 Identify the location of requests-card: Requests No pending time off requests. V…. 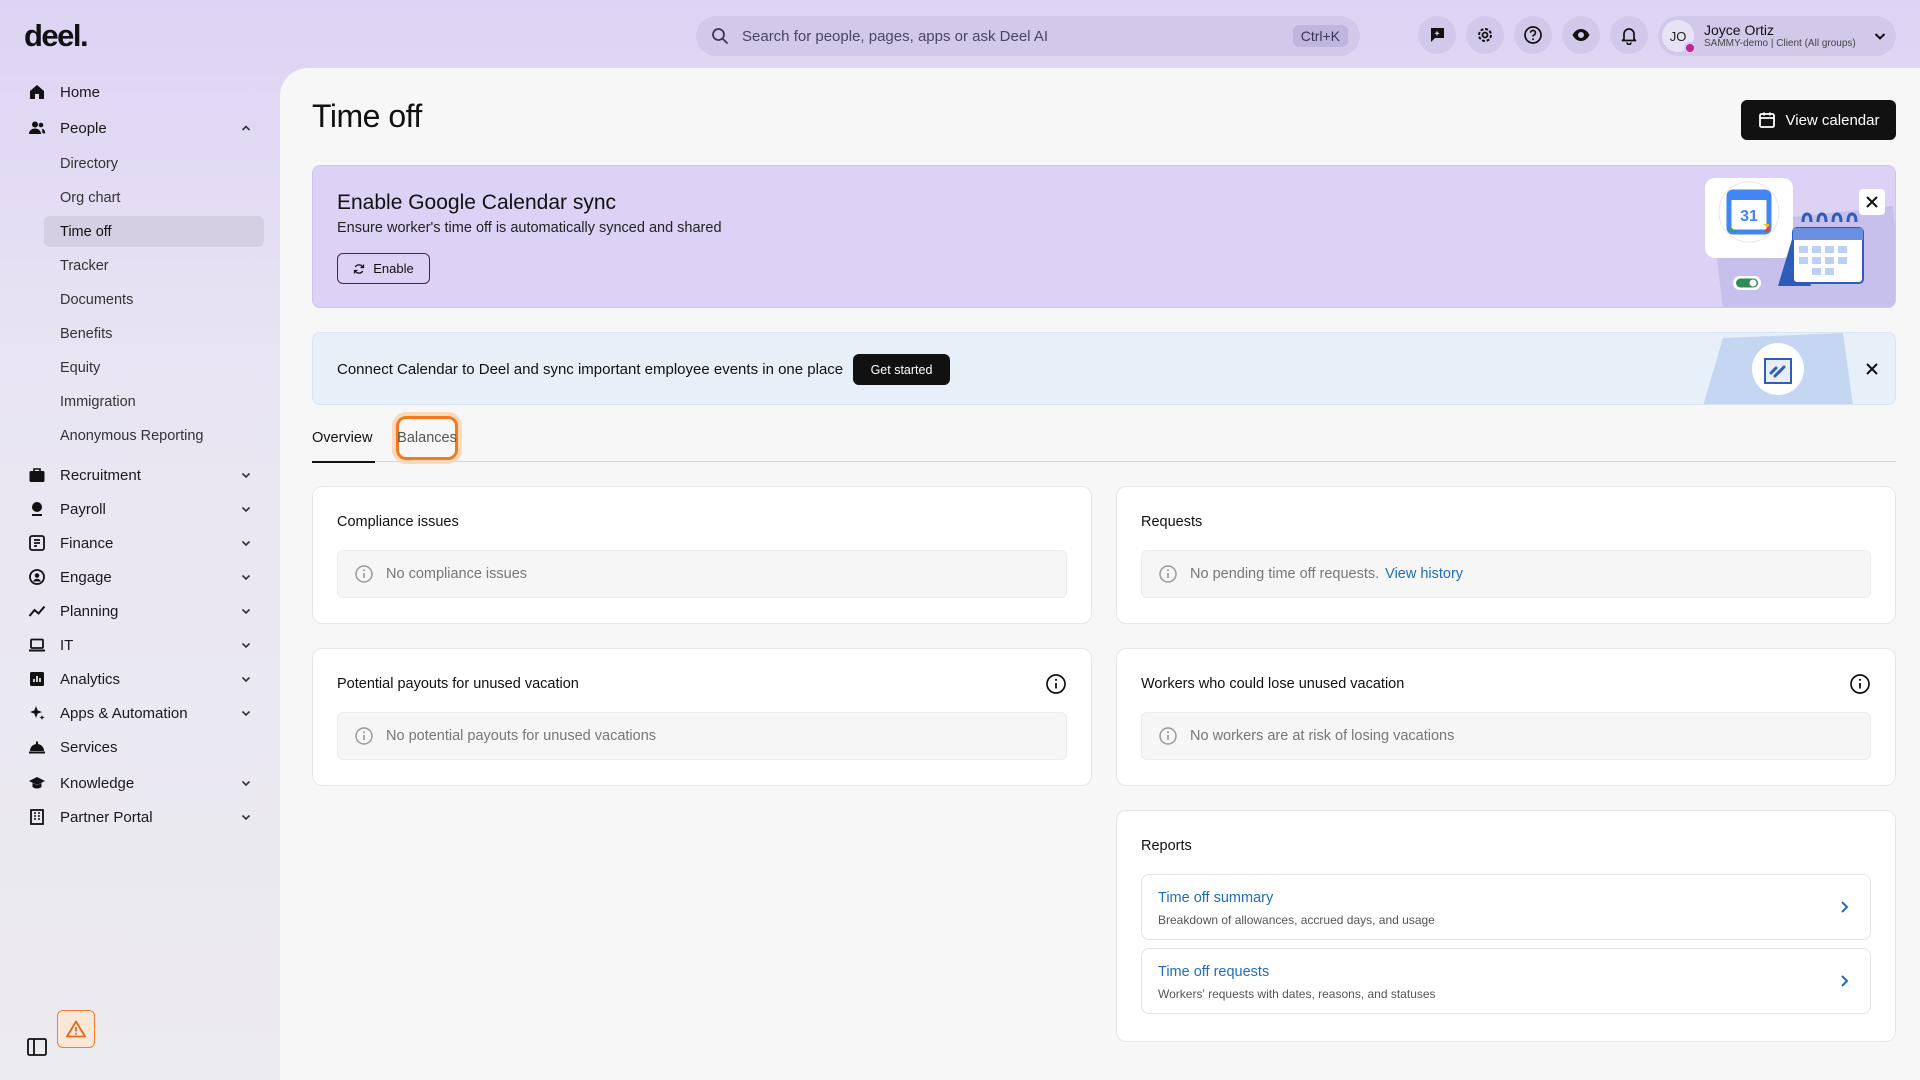
(1506, 555).